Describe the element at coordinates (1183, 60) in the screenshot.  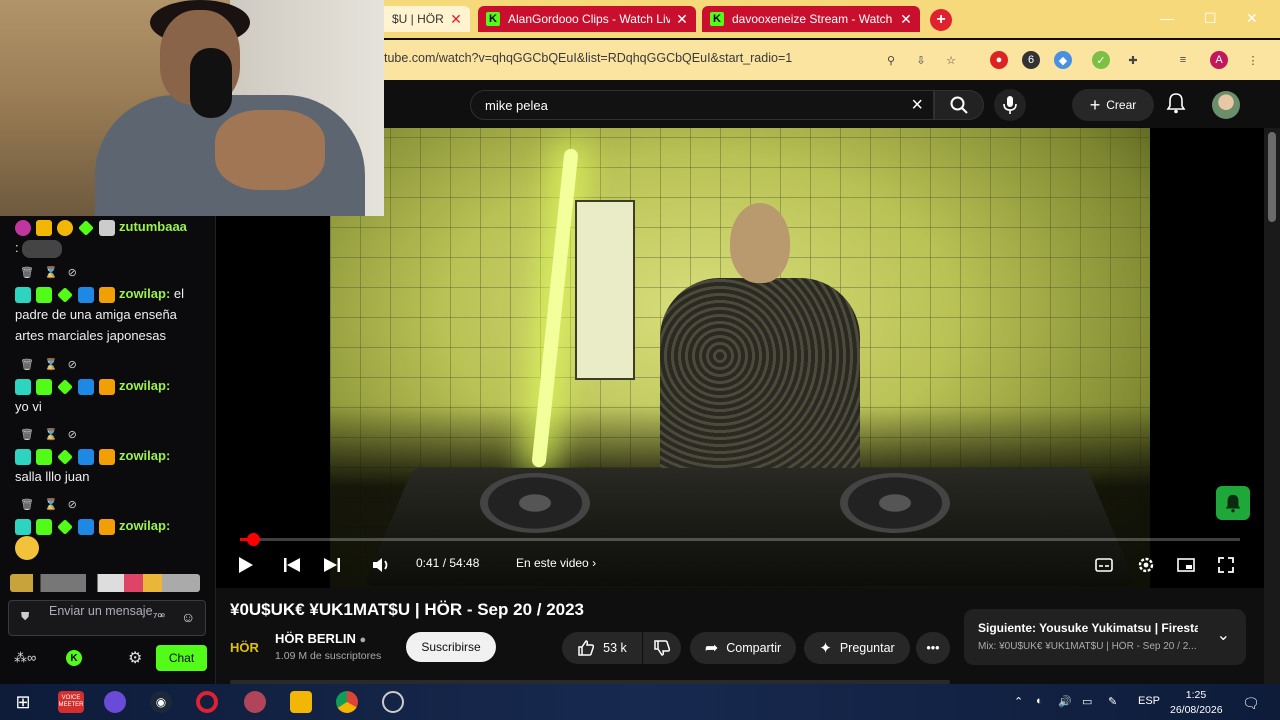
I see `media-control-icon: ≡` at that location.